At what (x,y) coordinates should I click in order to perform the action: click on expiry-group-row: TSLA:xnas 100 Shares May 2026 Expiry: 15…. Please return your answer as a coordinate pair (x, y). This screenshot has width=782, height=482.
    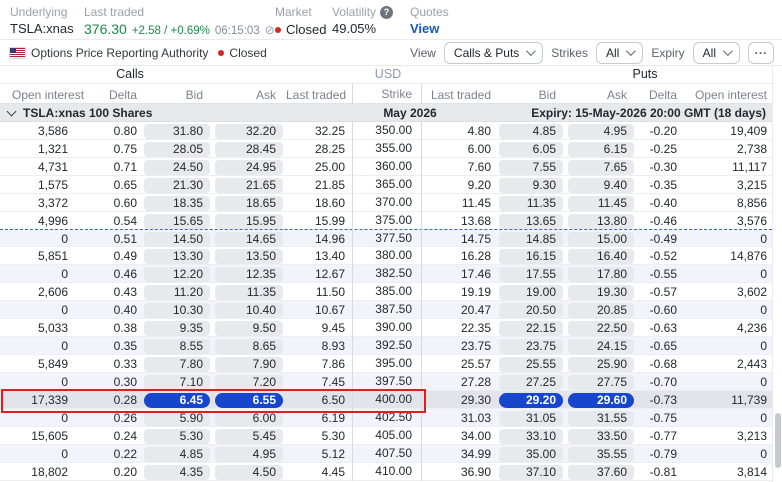
    Looking at the image, I should click on (386, 113).